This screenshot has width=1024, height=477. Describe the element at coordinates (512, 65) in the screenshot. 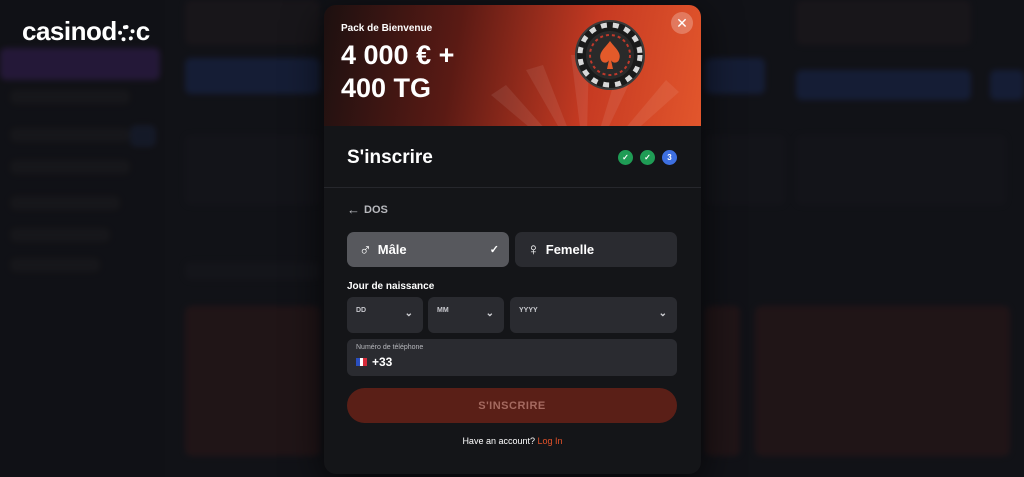

I see `welcome-banner: Pack de Bienvenue 4 000 € + 400 TG ✕` at that location.